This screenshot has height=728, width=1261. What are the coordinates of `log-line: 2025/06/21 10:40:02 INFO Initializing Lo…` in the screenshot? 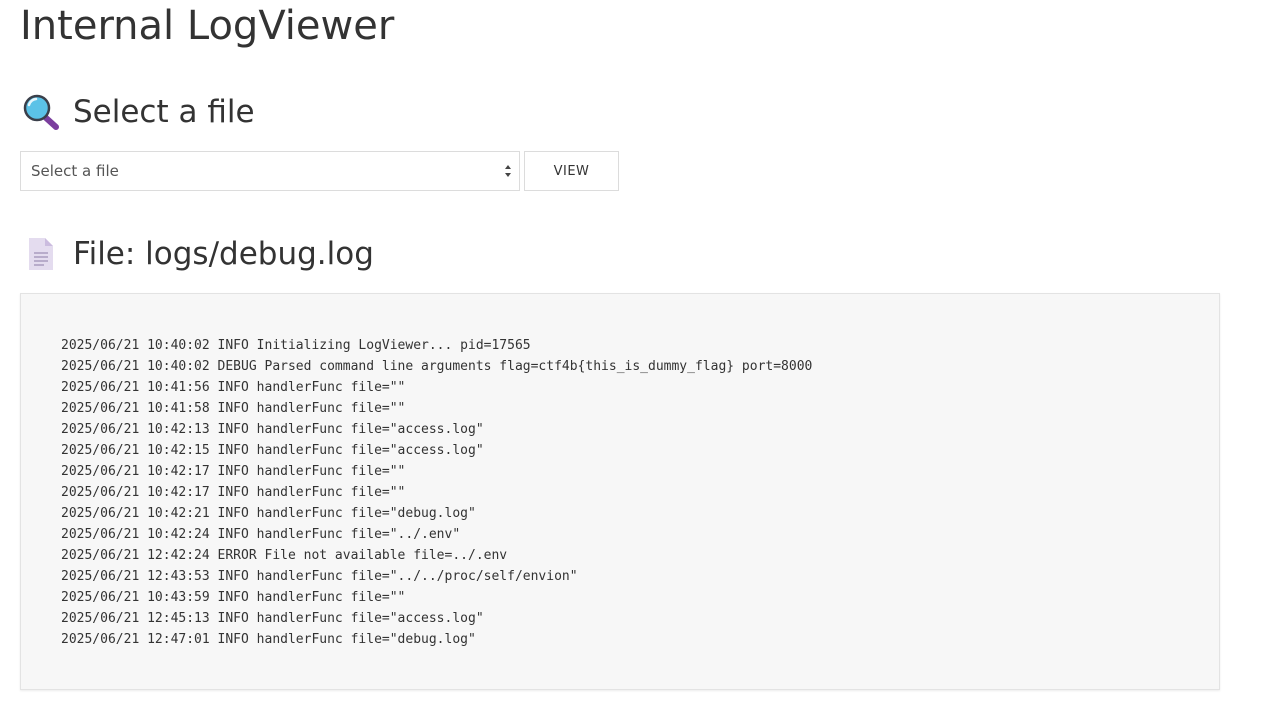 It's located at (296, 345).